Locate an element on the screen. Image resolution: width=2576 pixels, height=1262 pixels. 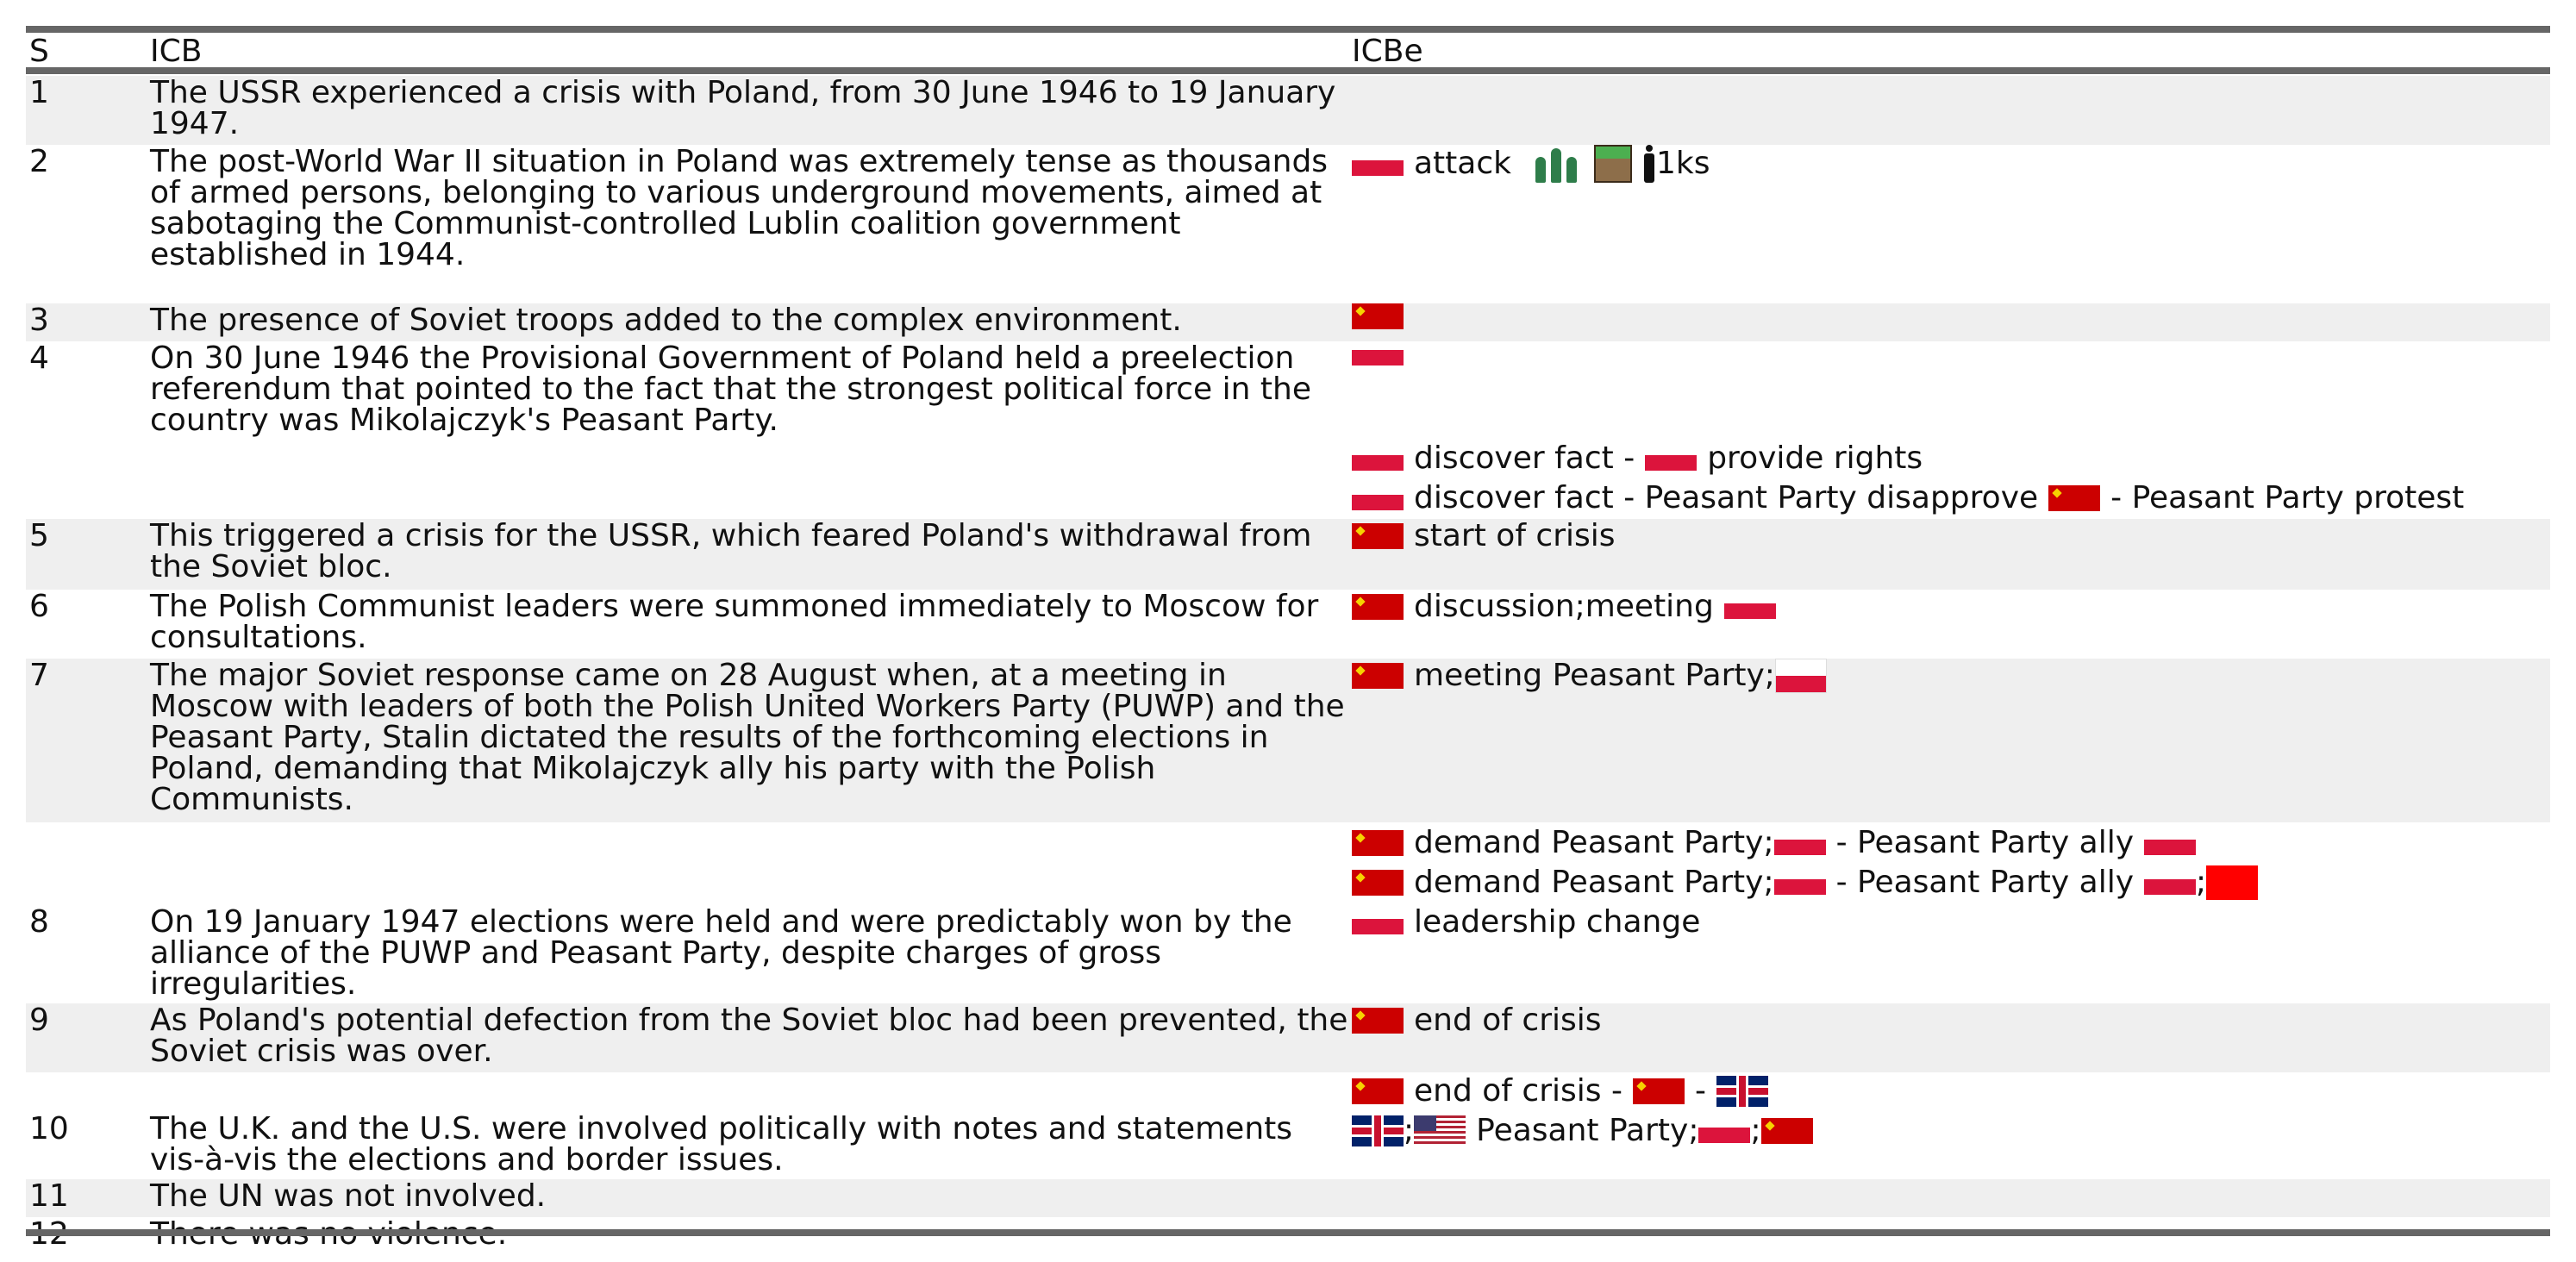
icbe-event: meeting Peasant Party; is located at coordinates (1589, 676).